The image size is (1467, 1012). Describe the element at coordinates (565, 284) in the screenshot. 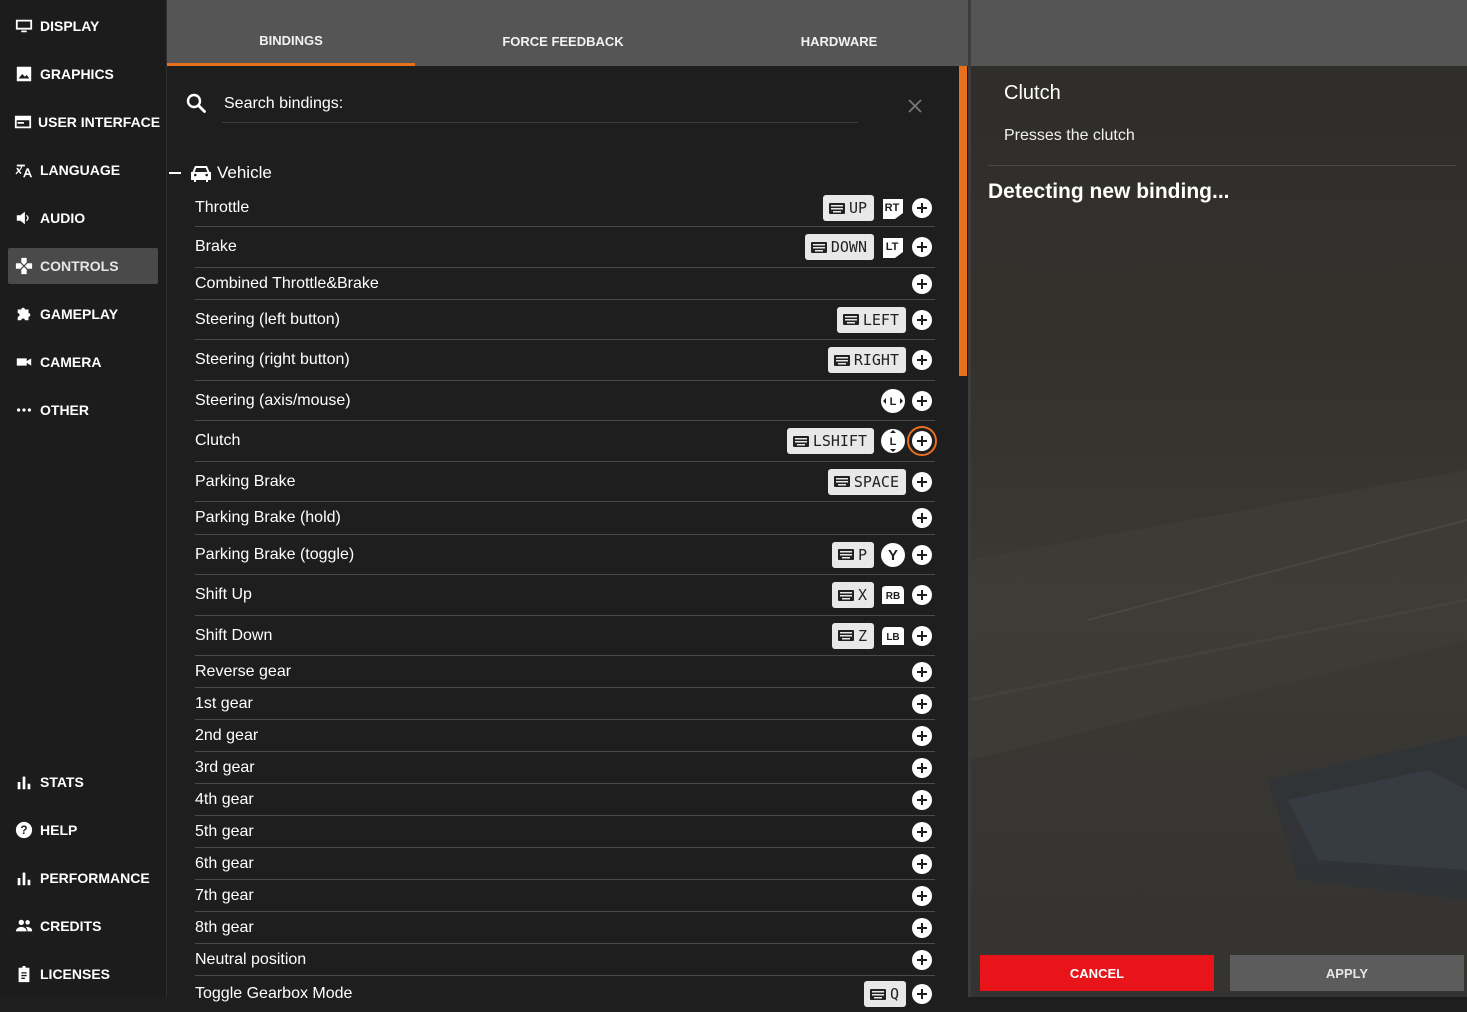

I see `binding-row-combined-throttle-brake: Combined Throttle&Brake` at that location.